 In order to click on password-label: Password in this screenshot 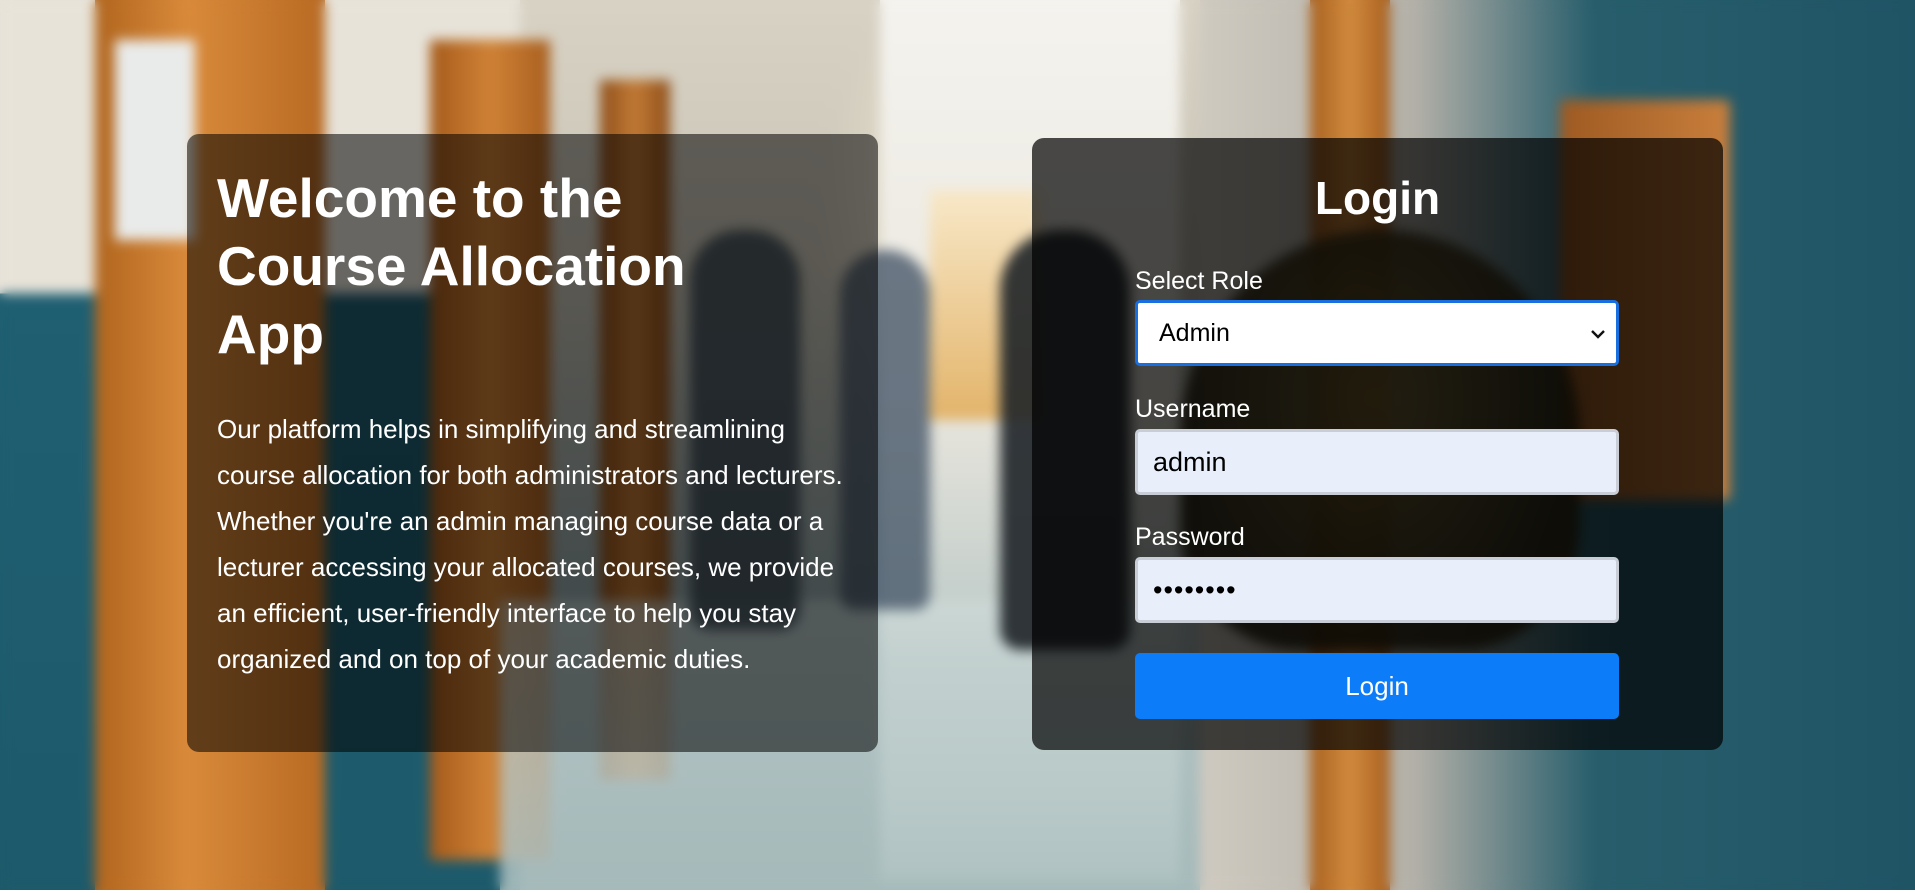, I will do `click(1190, 537)`.